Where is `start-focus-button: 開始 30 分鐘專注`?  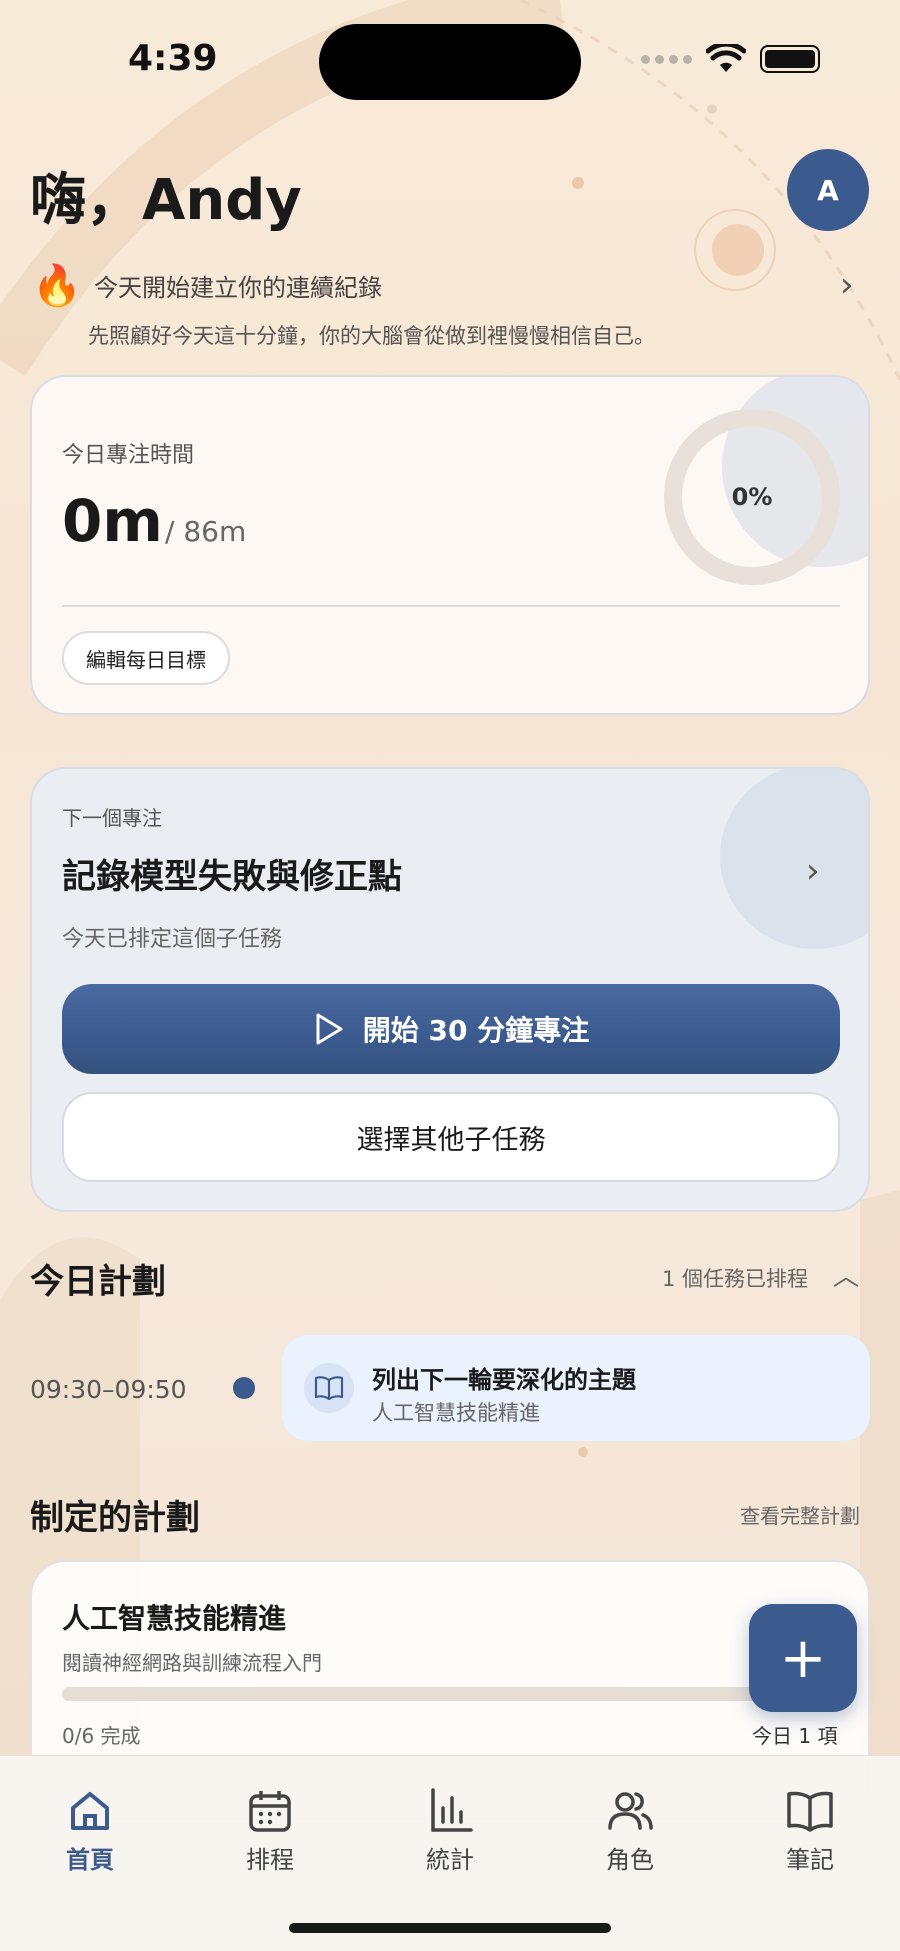
start-focus-button: 開始 30 分鐘專注 is located at coordinates (451, 1029).